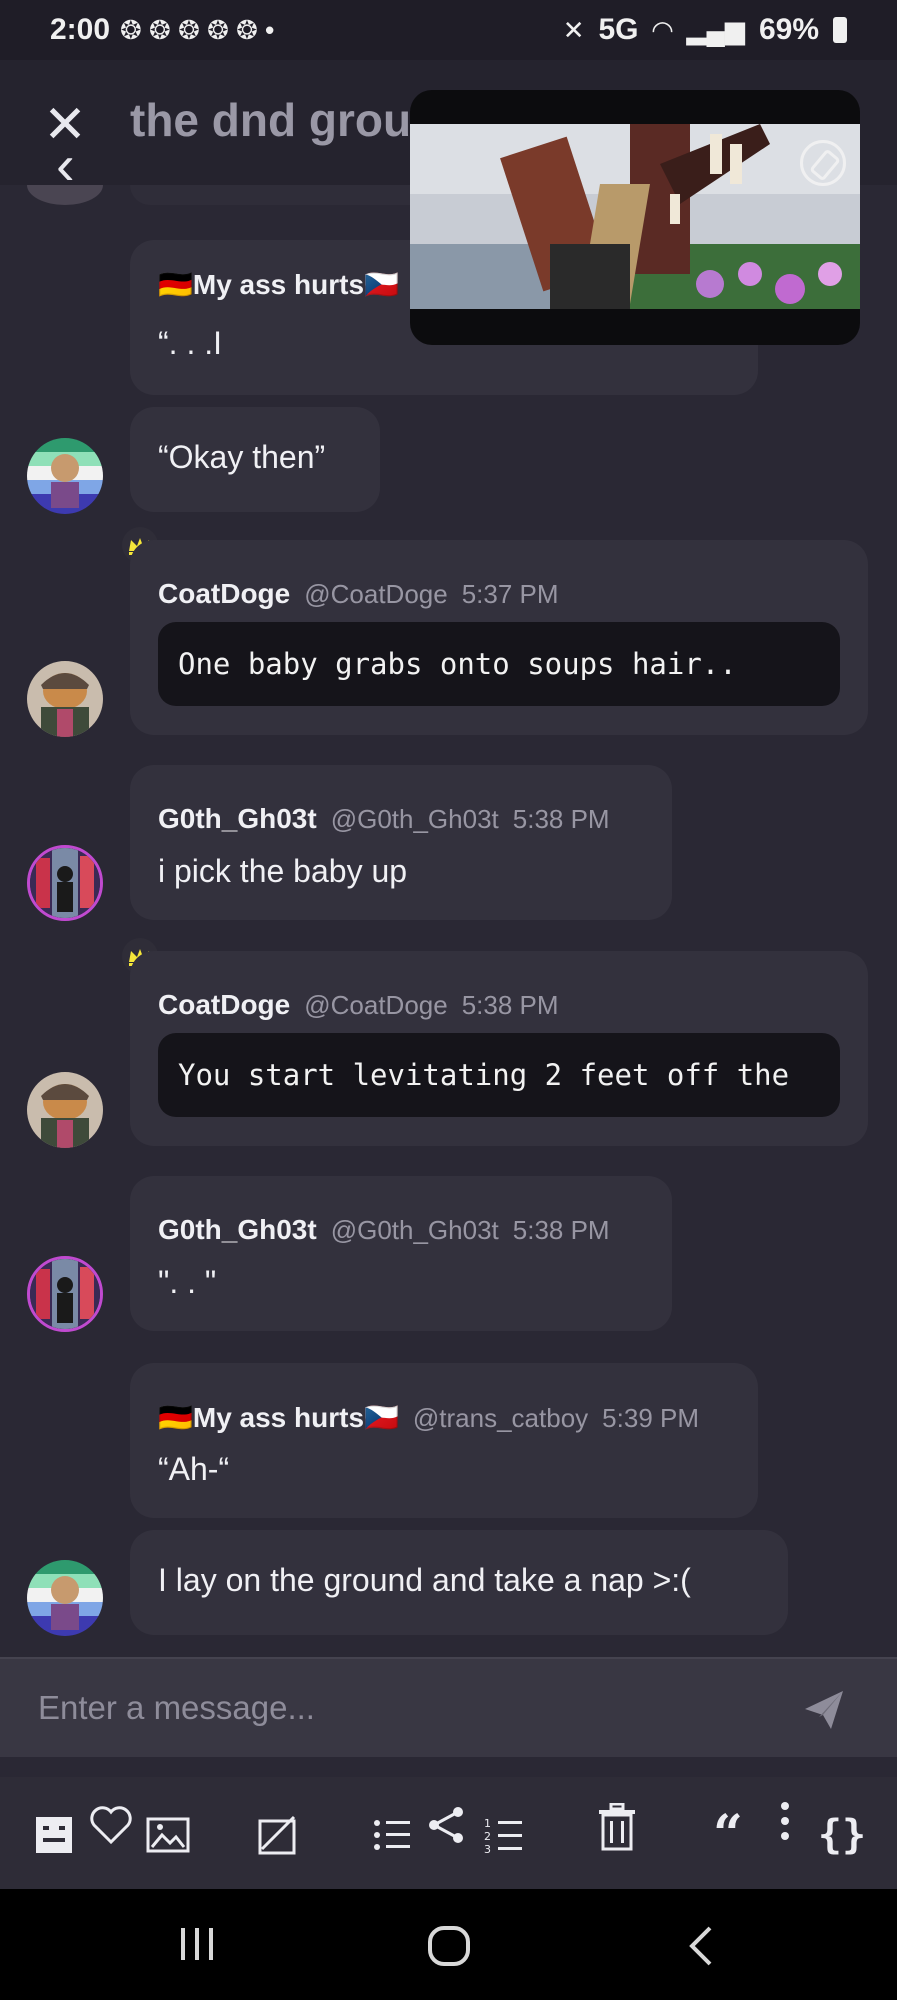 The image size is (897, 2000). Describe the element at coordinates (197, 29) in the screenshot. I see `notification-icons: ❂ ❂ ❂ ❂ ❂ •` at that location.